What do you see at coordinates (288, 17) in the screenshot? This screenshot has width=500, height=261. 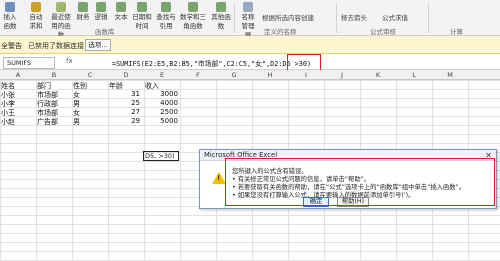 I see `create-from-selection-button: 根据所选内容创建` at bounding box center [288, 17].